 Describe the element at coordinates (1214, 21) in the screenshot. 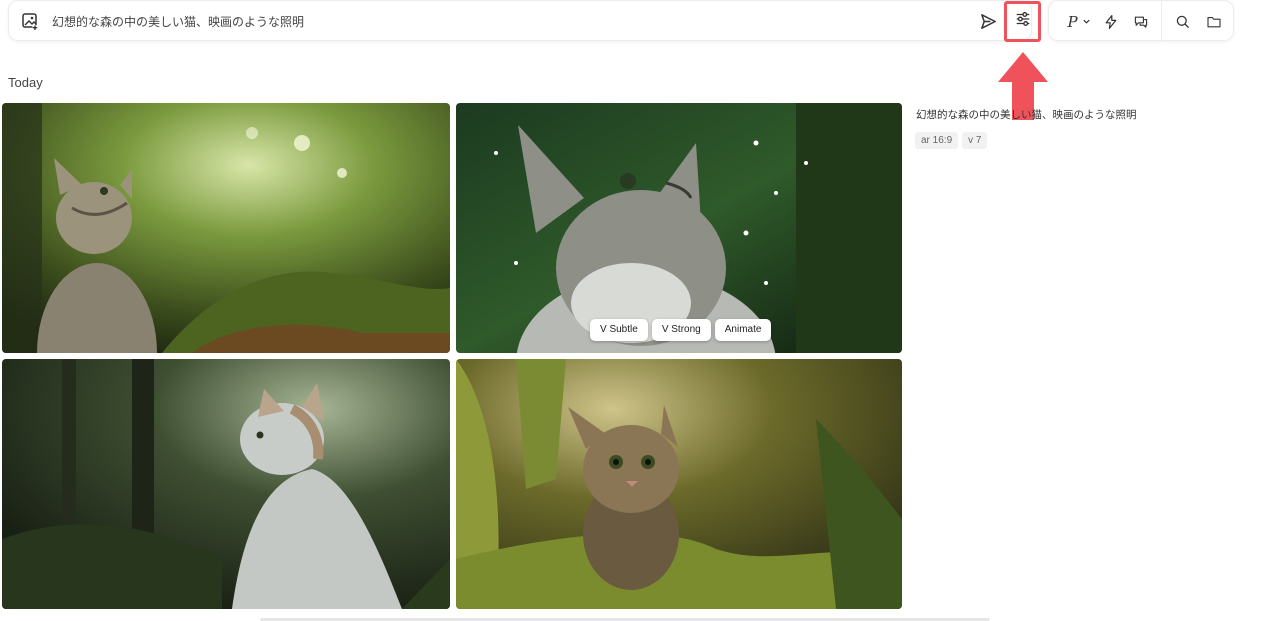

I see `folder-icon` at that location.